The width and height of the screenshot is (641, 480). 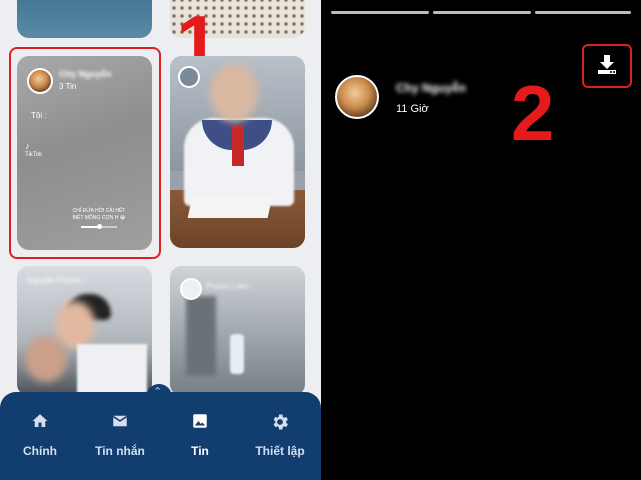 What do you see at coordinates (200, 425) in the screenshot?
I see `image-icon` at bounding box center [200, 425].